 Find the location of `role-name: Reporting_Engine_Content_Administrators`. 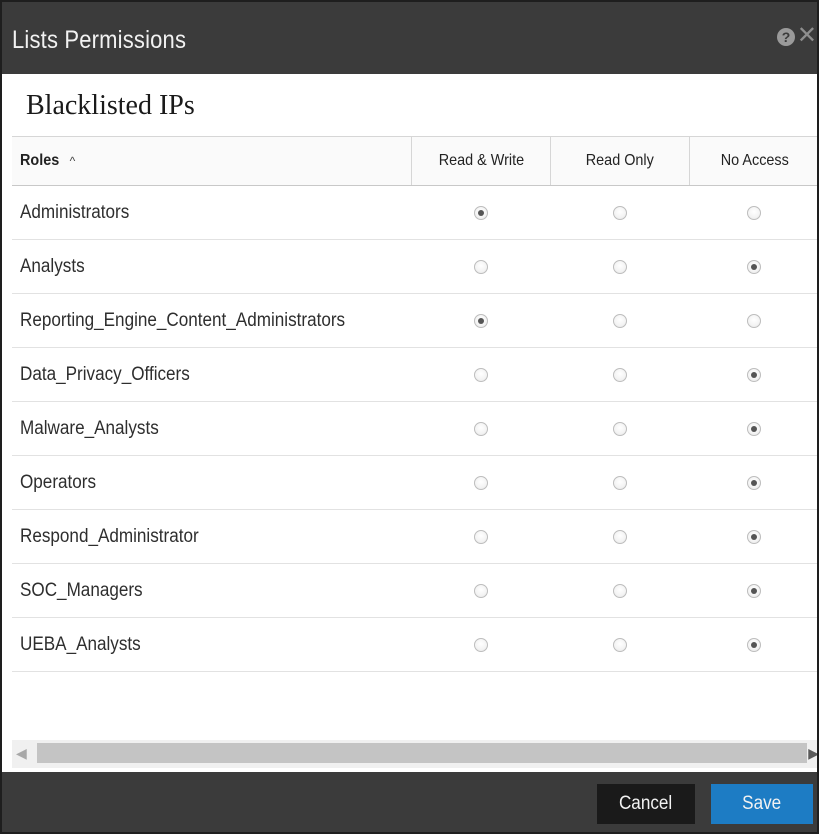

role-name: Reporting_Engine_Content_Administrators is located at coordinates (183, 320).